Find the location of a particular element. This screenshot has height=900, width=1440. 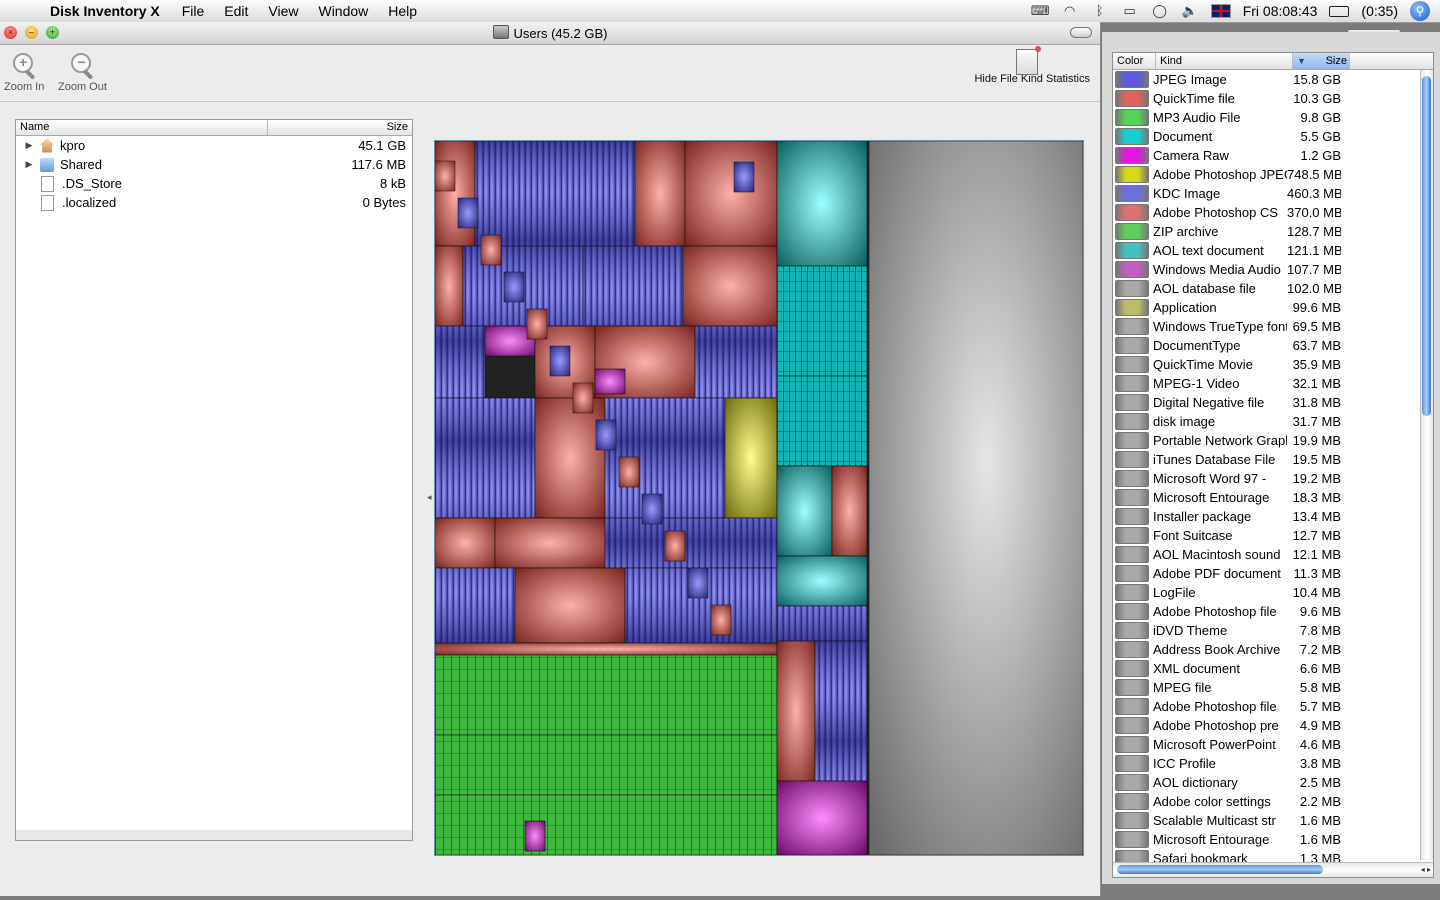

kind-row: AOL text document 121.1 MB is located at coordinates (1267, 250).